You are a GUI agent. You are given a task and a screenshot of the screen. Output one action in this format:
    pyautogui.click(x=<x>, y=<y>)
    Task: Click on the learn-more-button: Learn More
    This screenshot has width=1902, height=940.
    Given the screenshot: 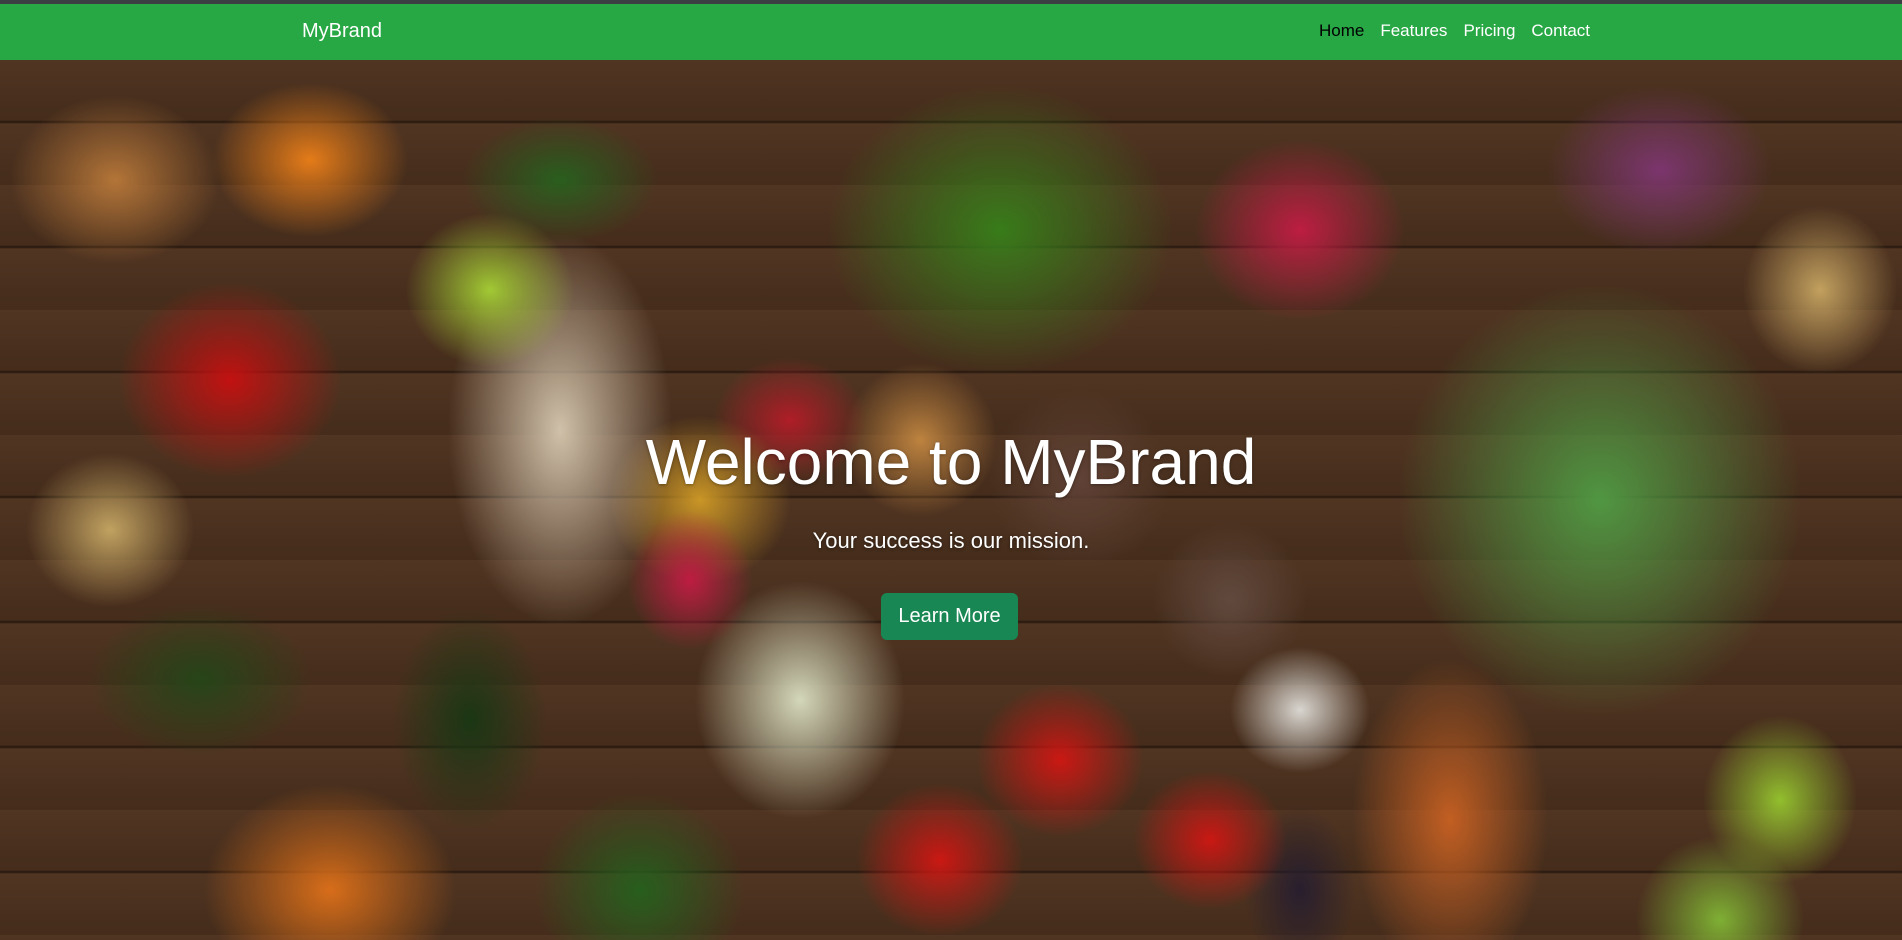 What is the action you would take?
    pyautogui.click(x=949, y=616)
    